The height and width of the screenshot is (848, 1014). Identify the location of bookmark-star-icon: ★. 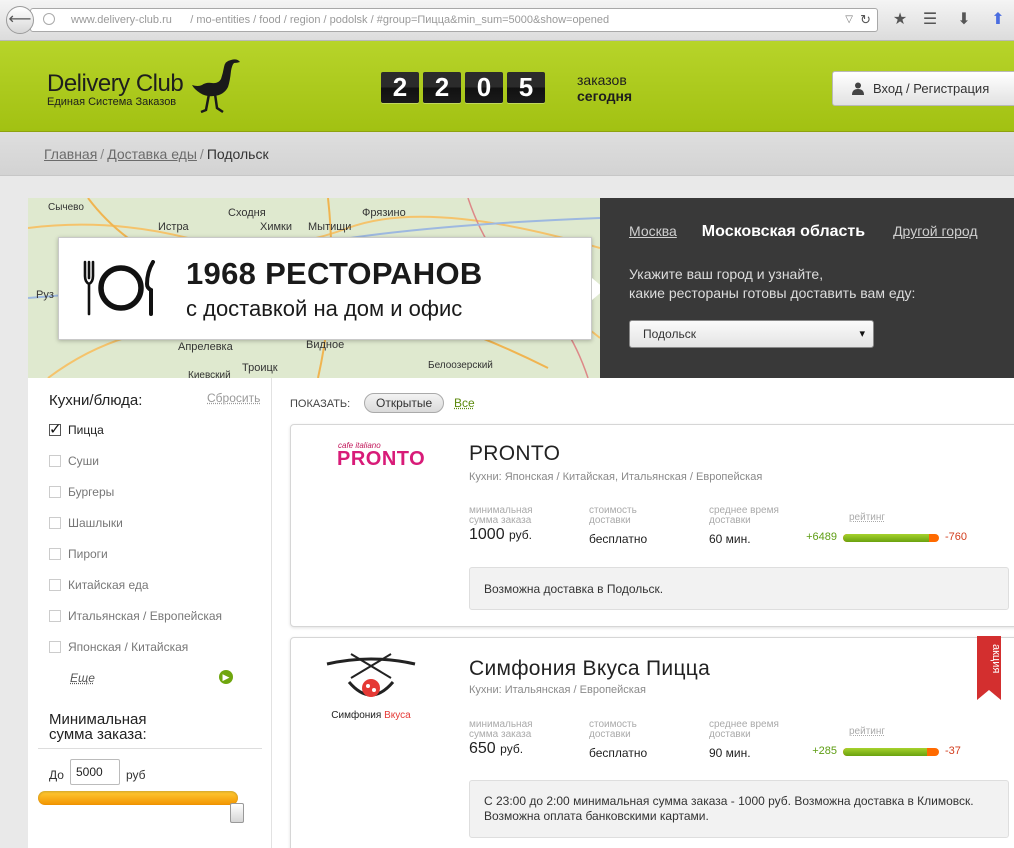
(900, 20).